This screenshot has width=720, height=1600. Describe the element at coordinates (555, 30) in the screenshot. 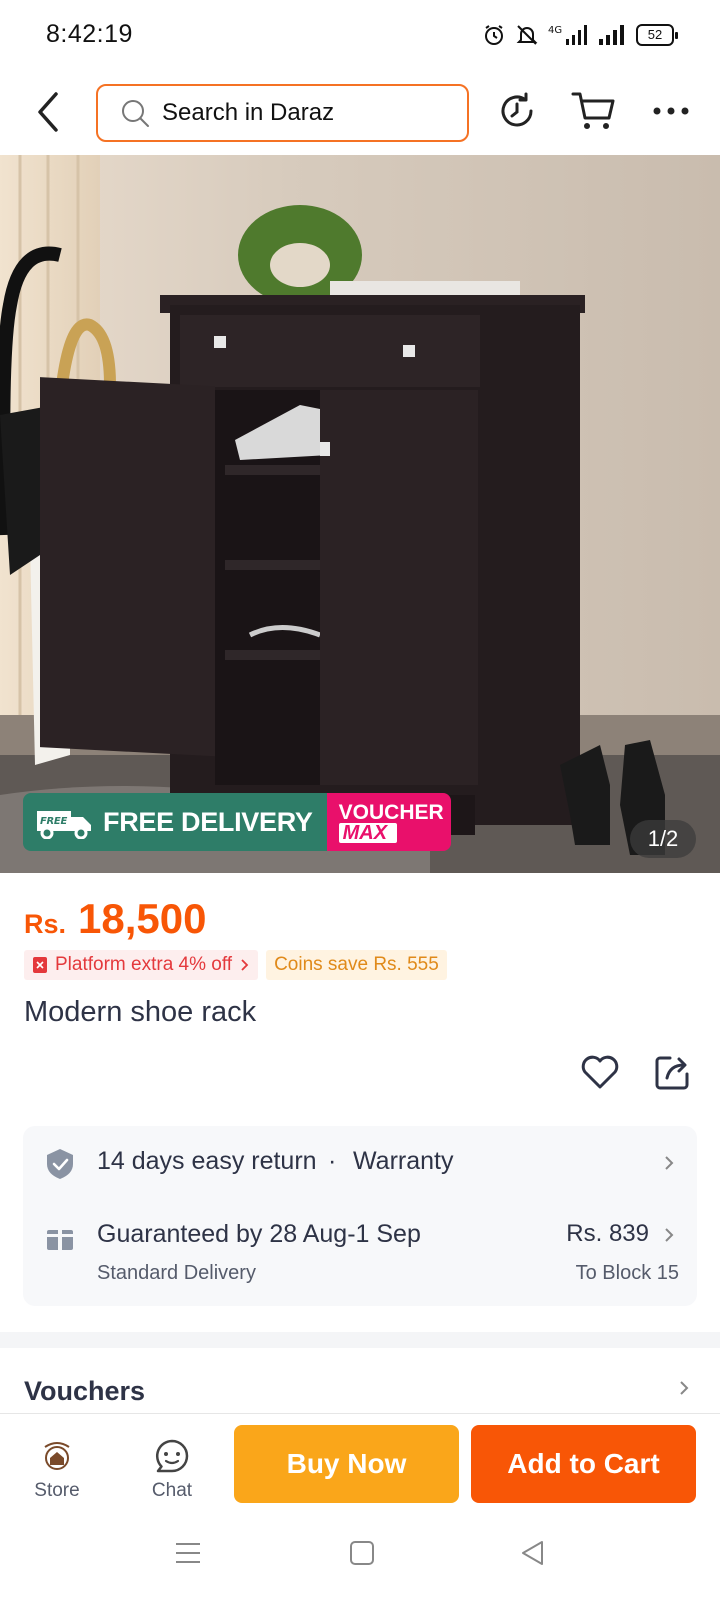

I see `svg-text: 4G` at that location.